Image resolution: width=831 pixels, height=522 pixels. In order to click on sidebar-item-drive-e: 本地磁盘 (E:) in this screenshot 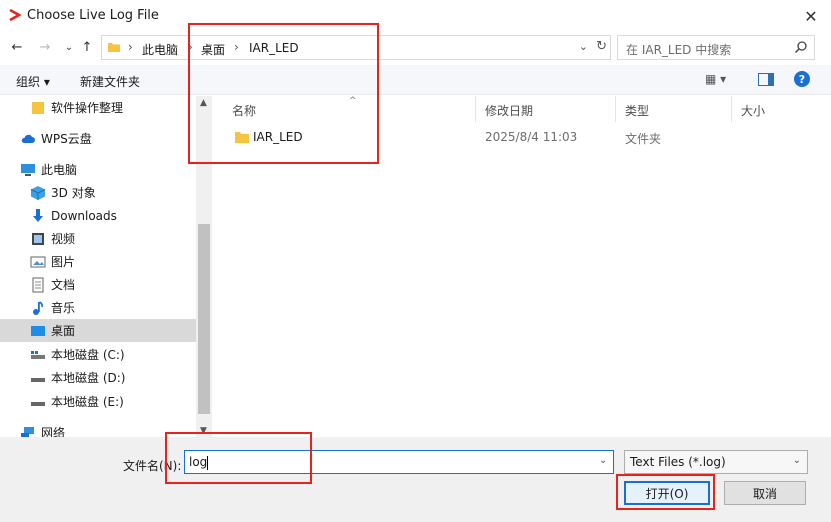, I will do `click(98, 401)`.